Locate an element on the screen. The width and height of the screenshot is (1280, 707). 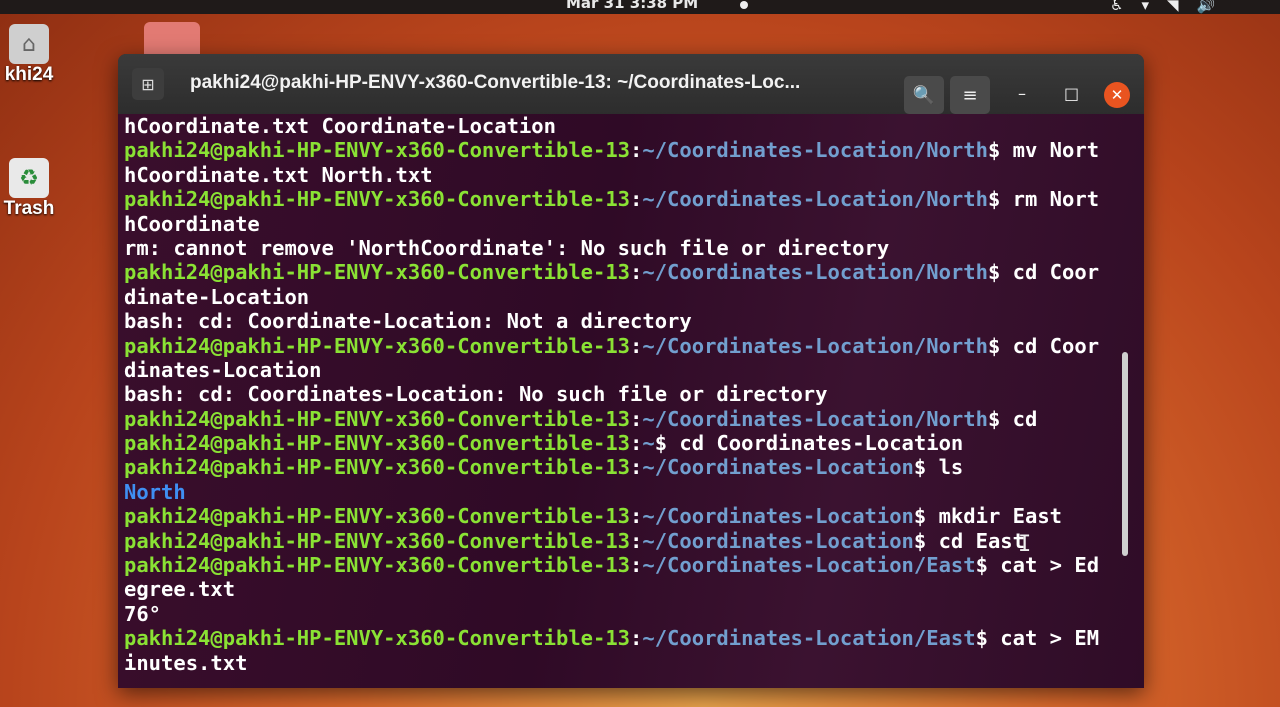
command-text: $ cd East is located at coordinates (969, 540).